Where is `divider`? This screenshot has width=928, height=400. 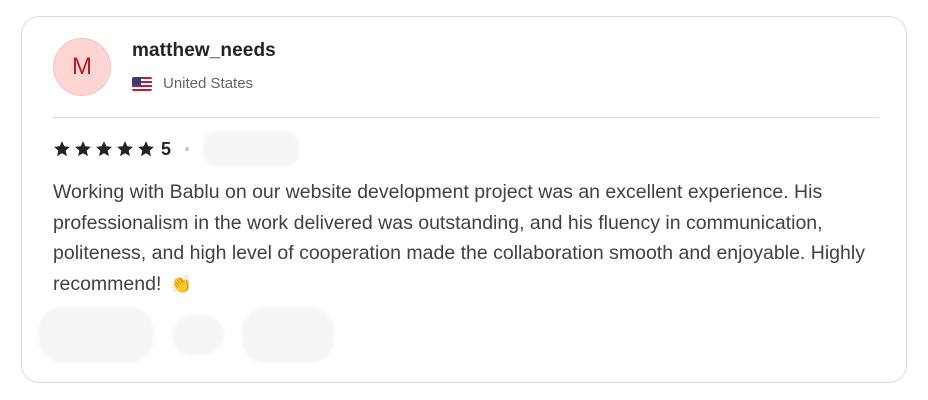
divider is located at coordinates (466, 117).